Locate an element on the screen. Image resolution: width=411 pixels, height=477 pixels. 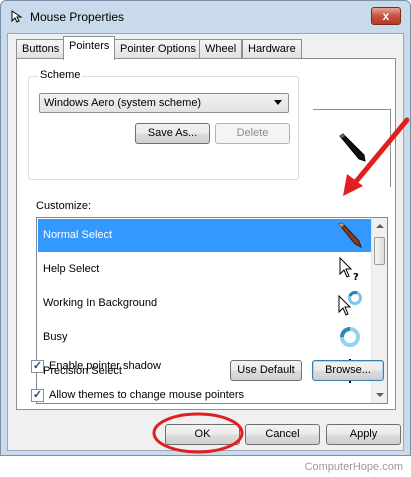
red-arrow-annotation is located at coordinates (376, 156).